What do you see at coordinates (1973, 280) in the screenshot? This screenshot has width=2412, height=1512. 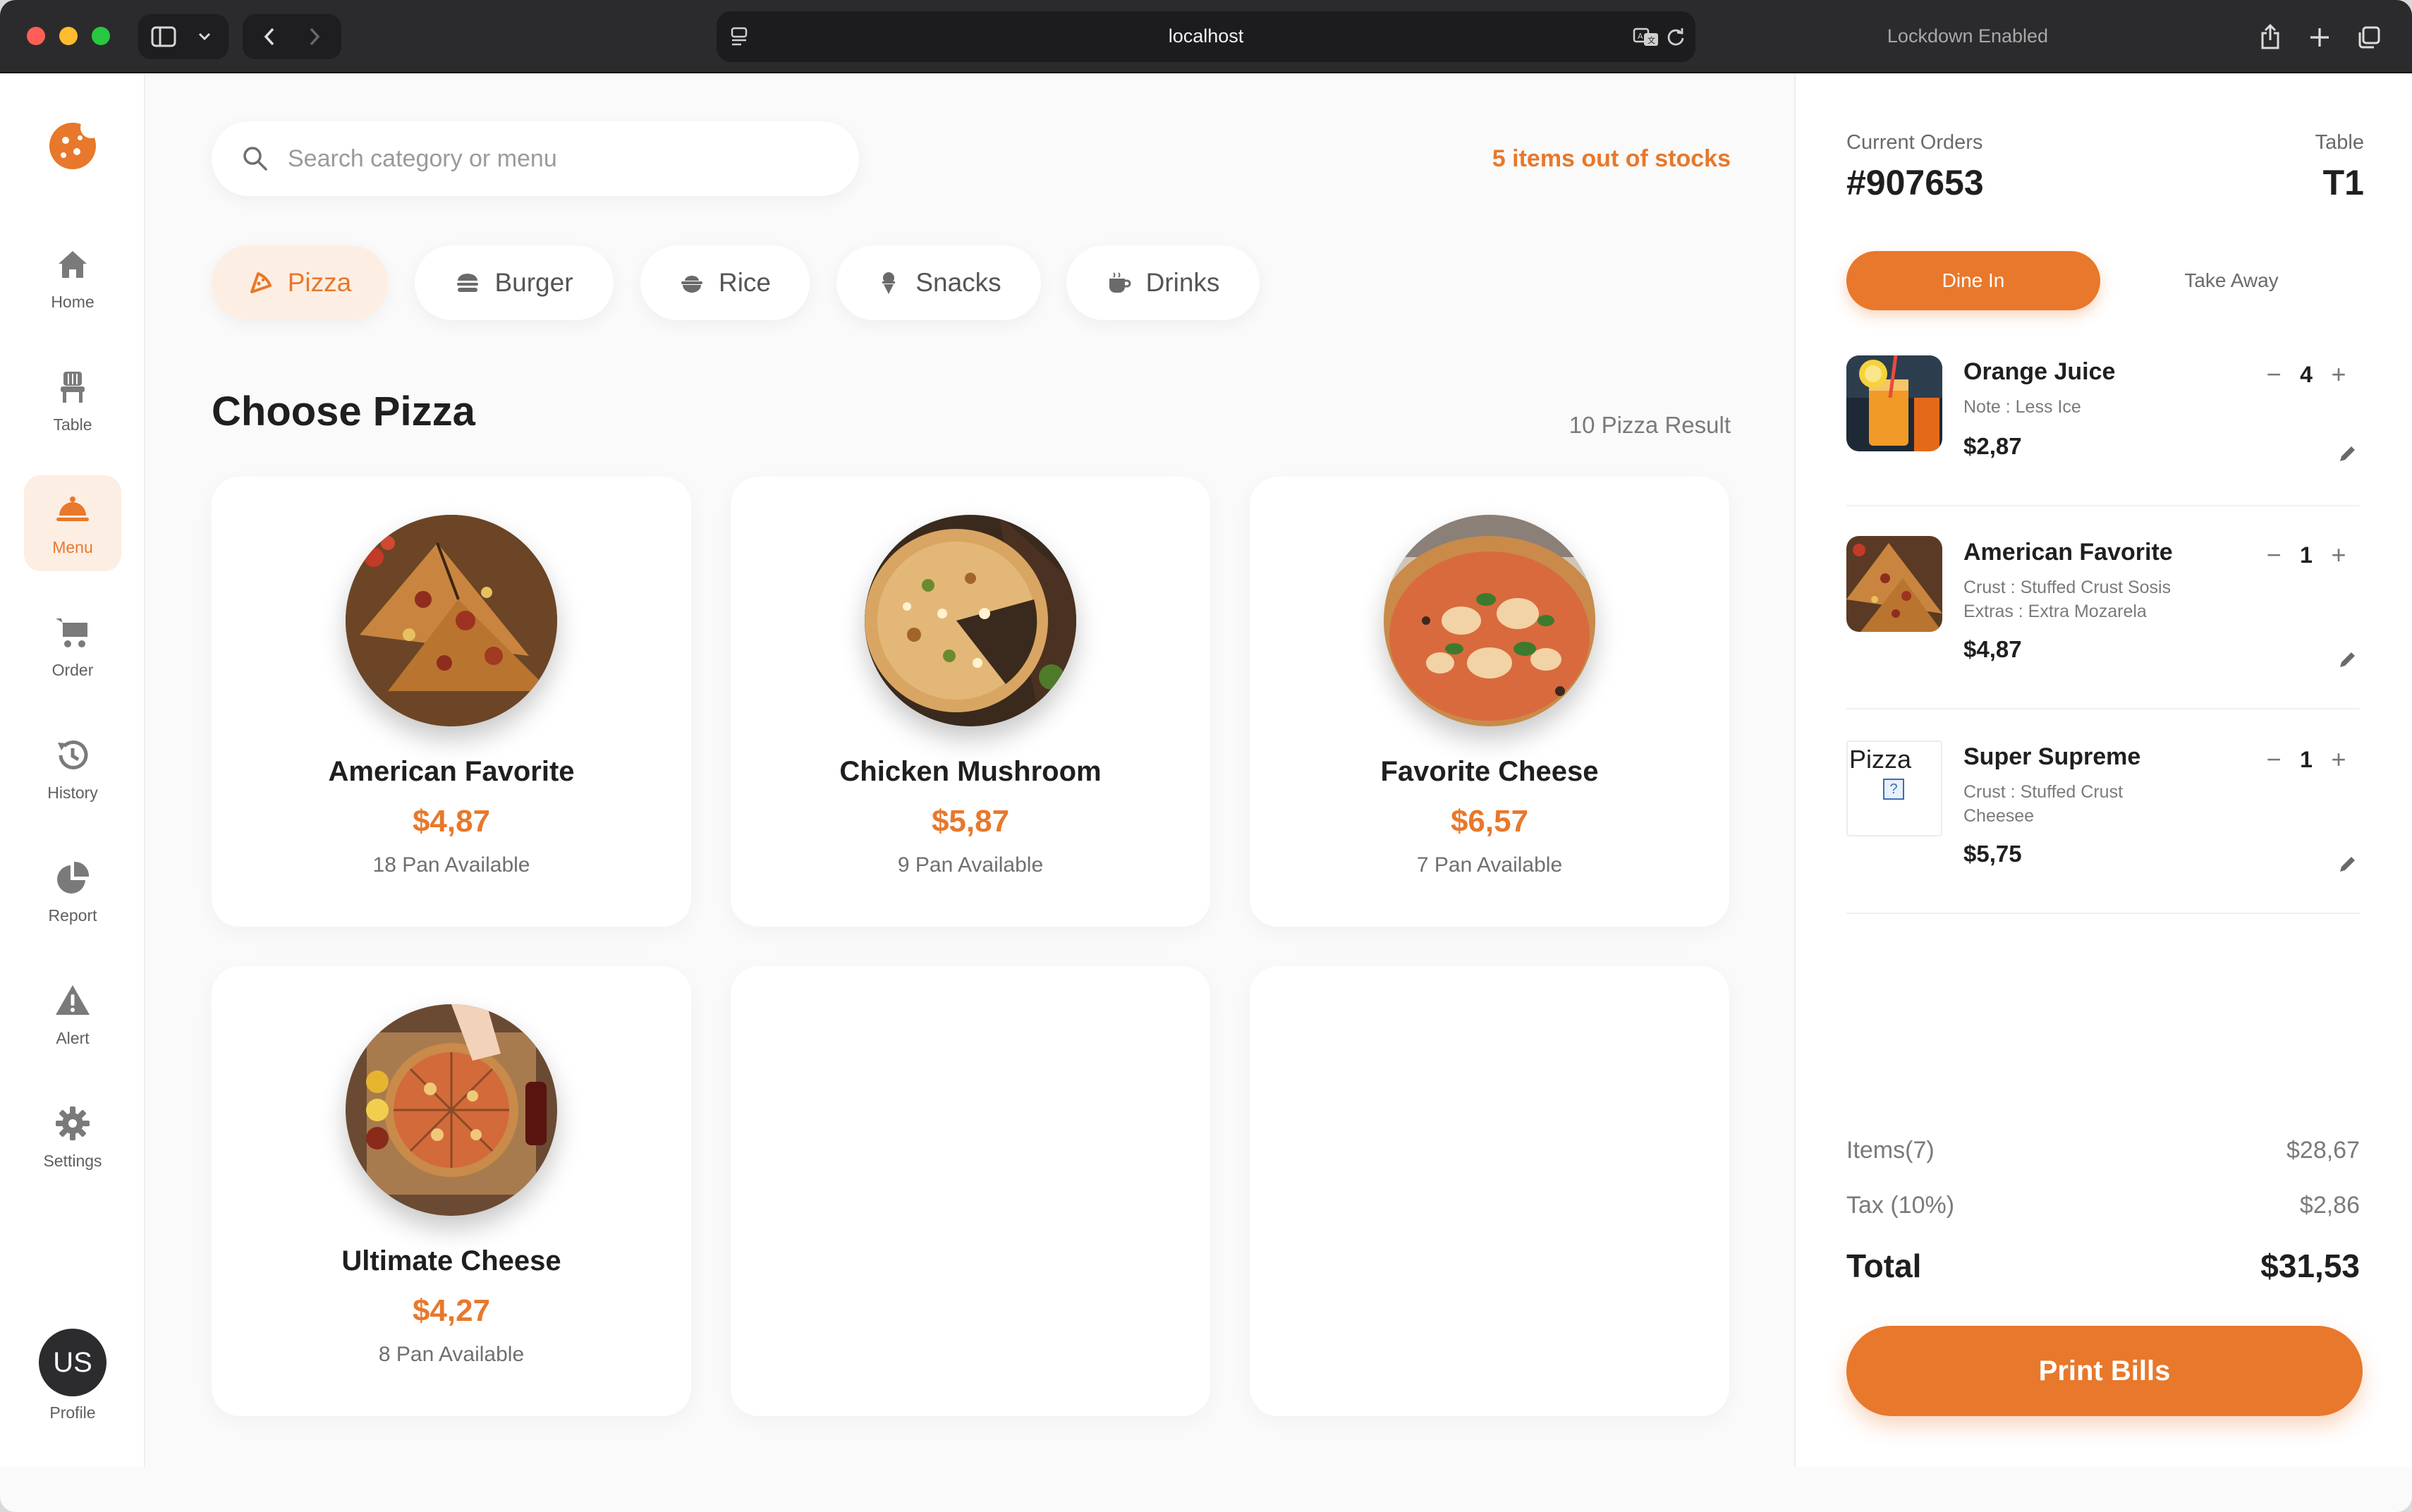 I see `dine-in-button: Dine In` at bounding box center [1973, 280].